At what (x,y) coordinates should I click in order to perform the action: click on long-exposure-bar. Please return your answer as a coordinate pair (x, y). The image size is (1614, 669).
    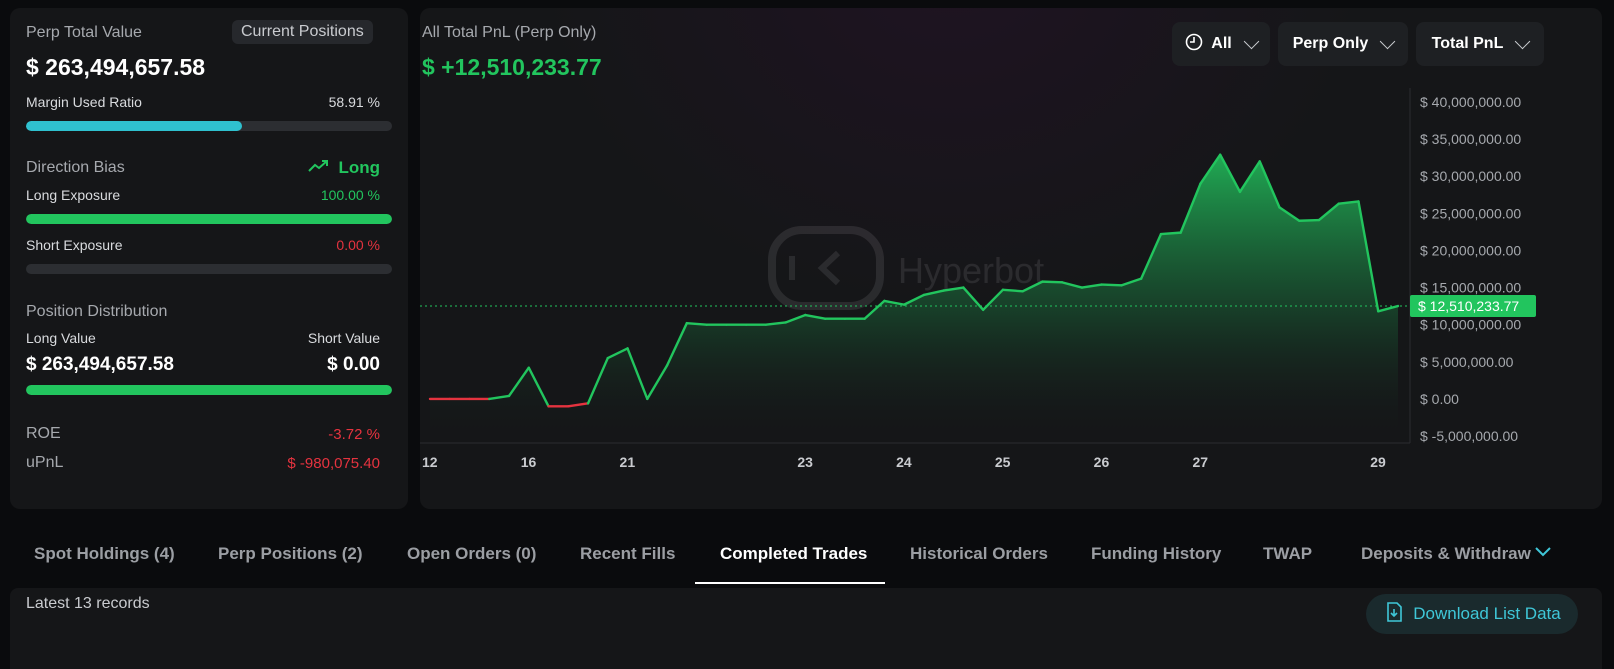
    Looking at the image, I should click on (209, 219).